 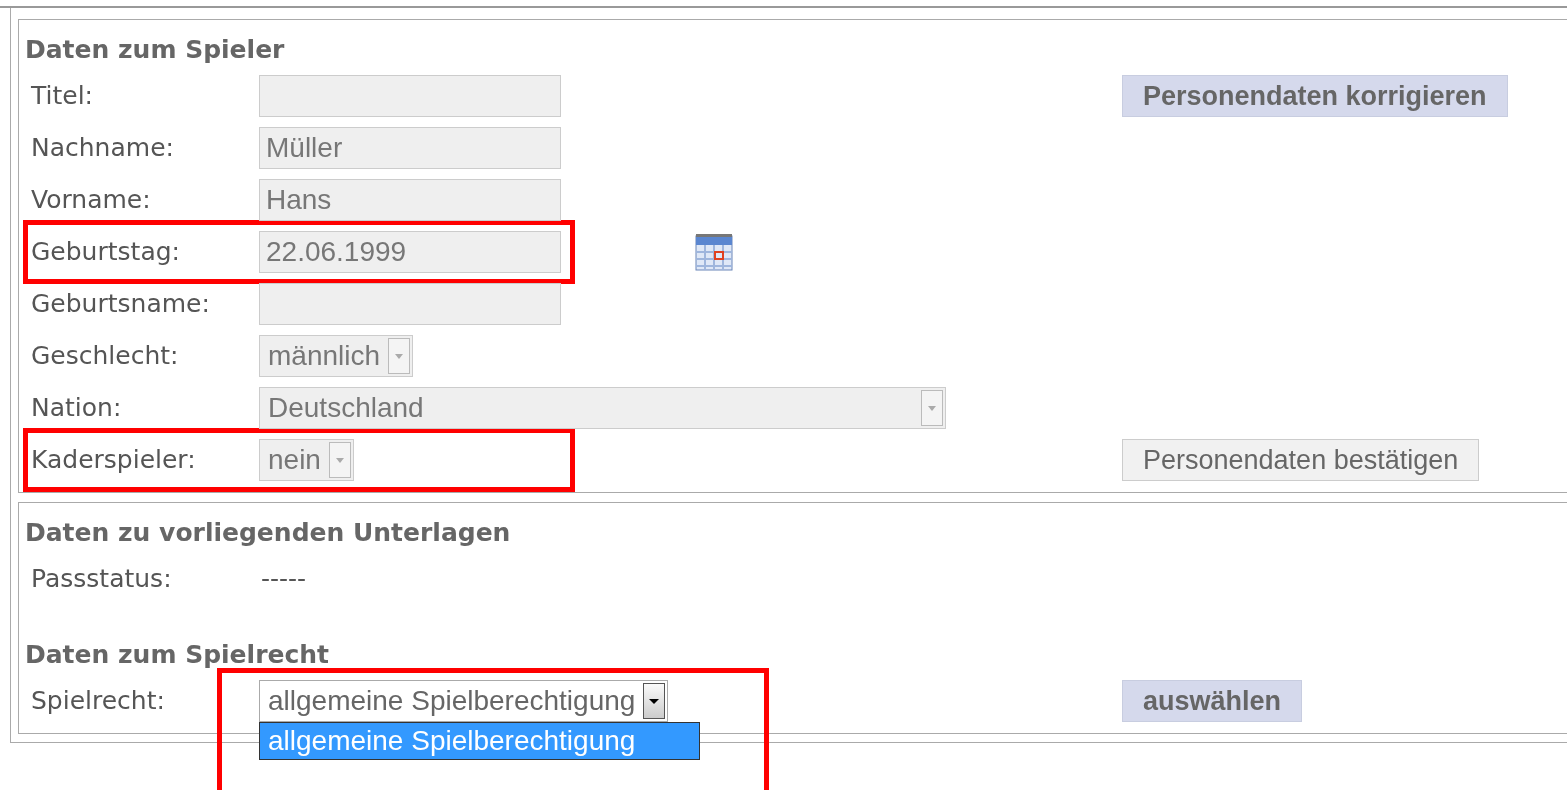 I want to click on field-label: Passstatus:, so click(x=101, y=579).